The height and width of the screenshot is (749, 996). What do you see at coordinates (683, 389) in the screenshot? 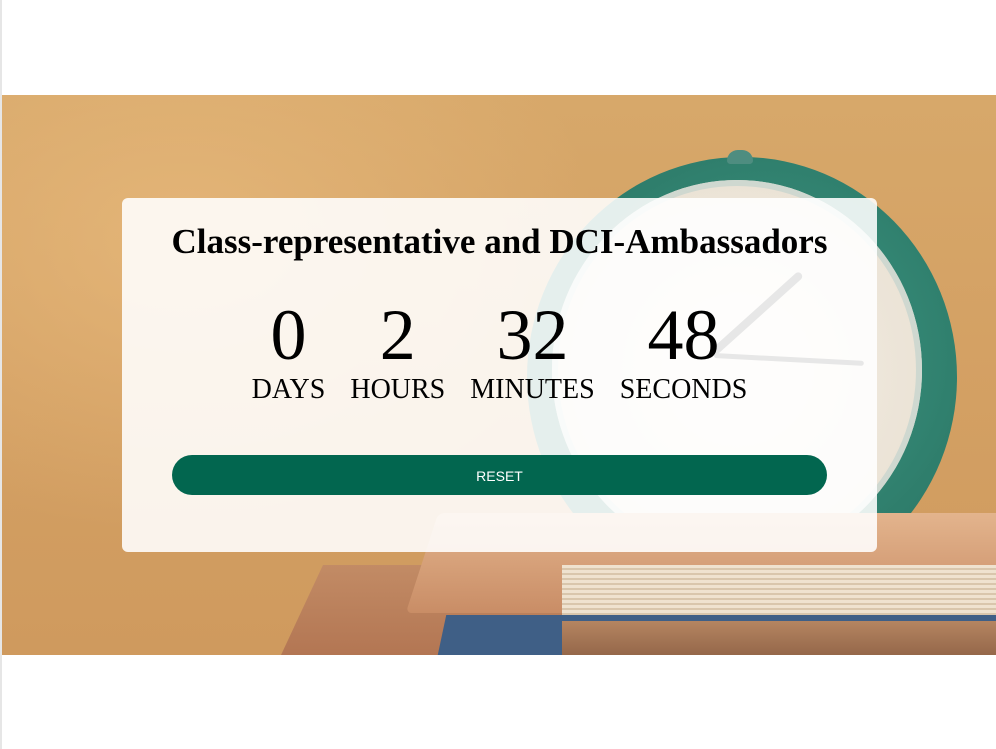
I see `seconds-label: SECONDS` at bounding box center [683, 389].